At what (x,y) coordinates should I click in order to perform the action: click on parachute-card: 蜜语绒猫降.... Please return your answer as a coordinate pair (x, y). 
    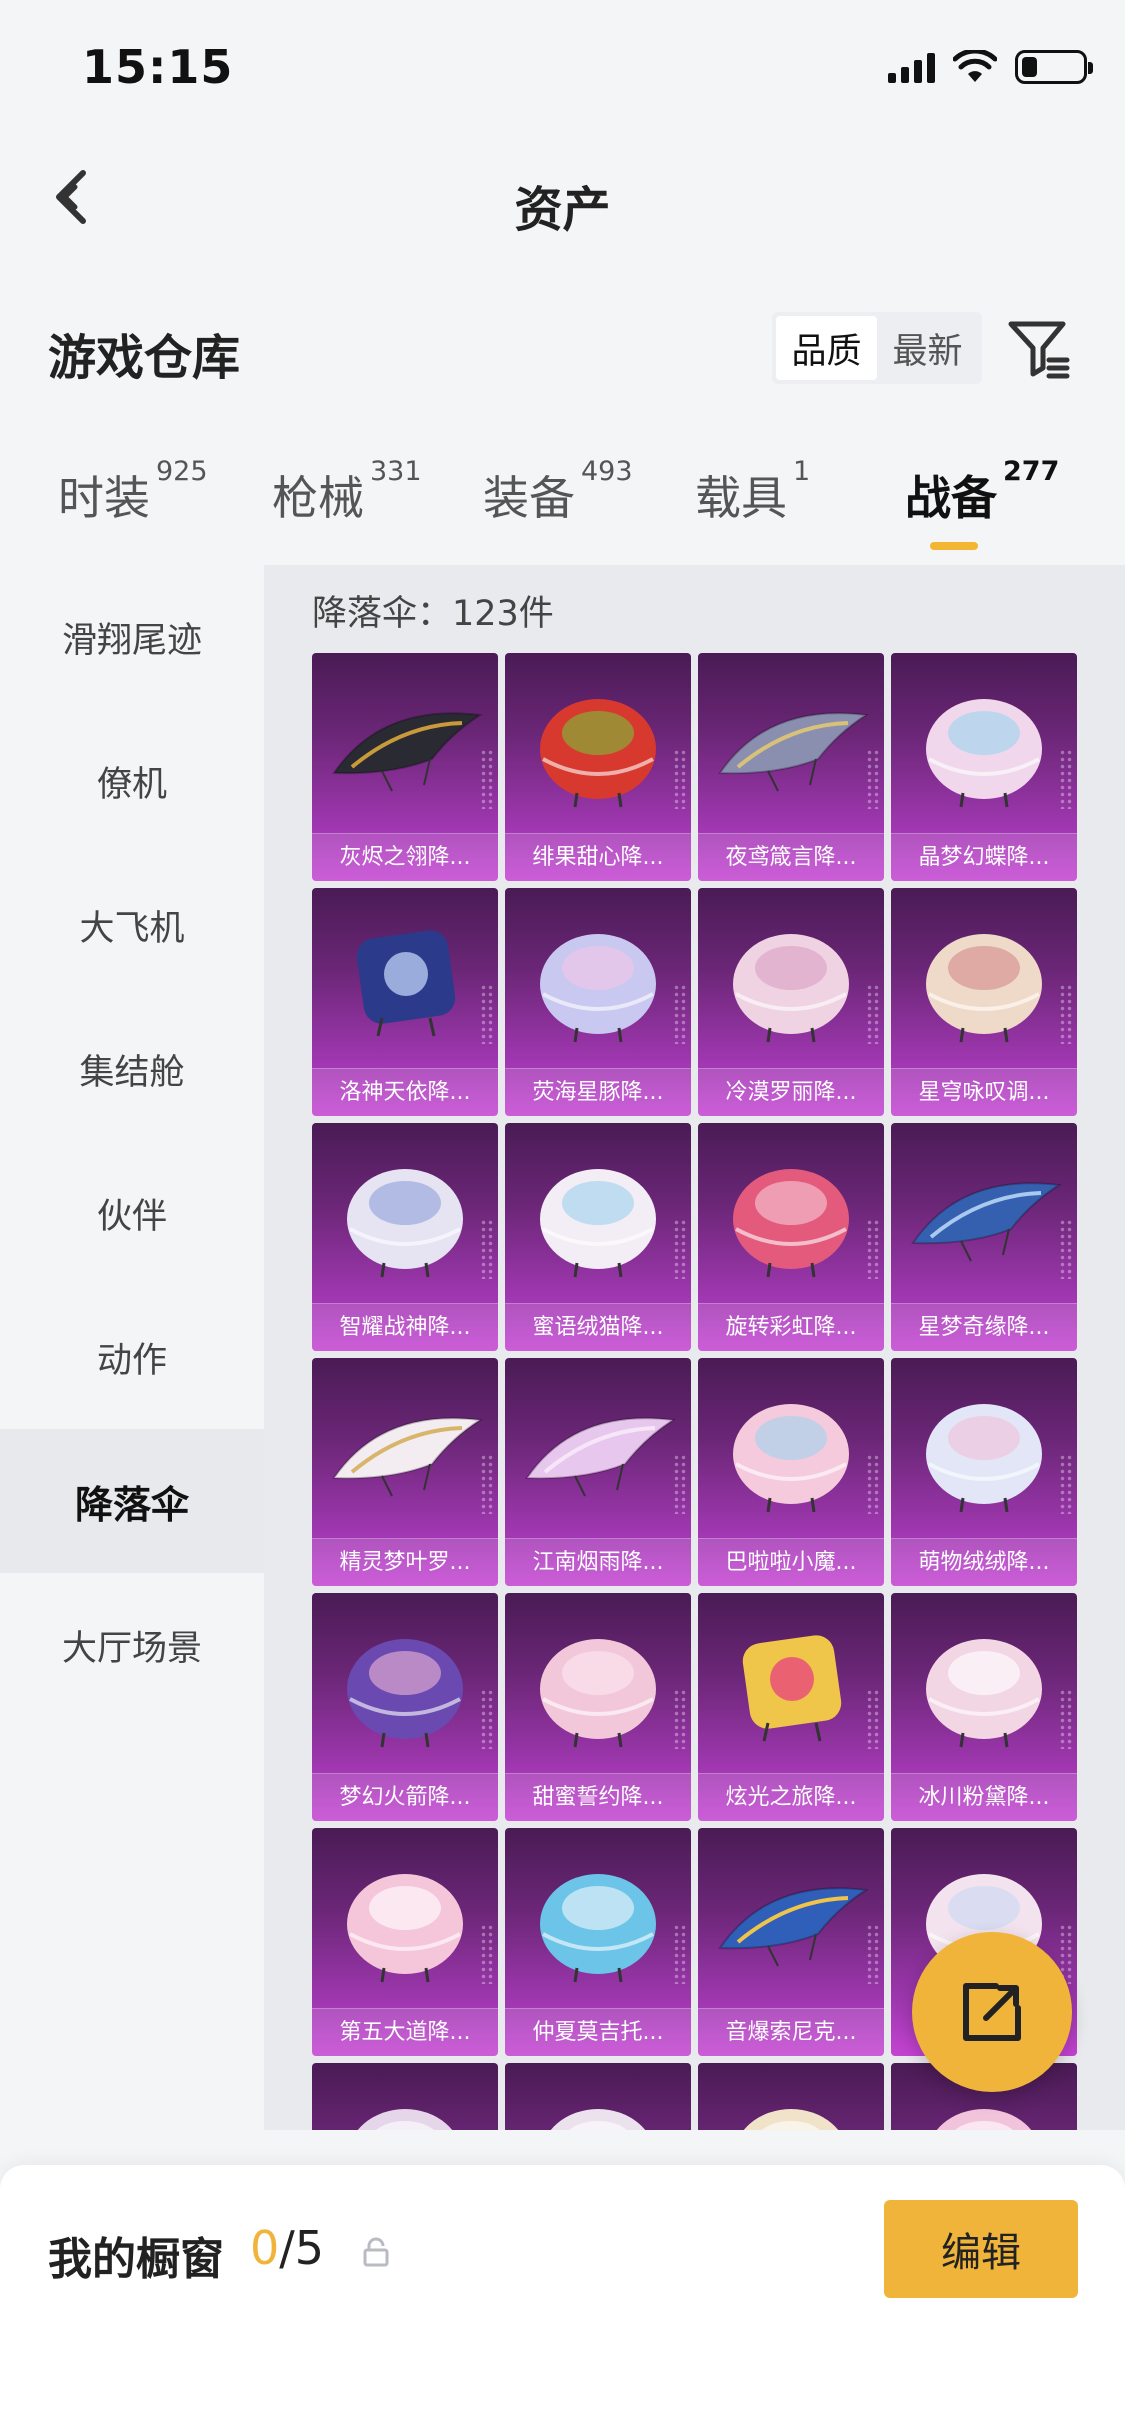
    Looking at the image, I should click on (598, 1237).